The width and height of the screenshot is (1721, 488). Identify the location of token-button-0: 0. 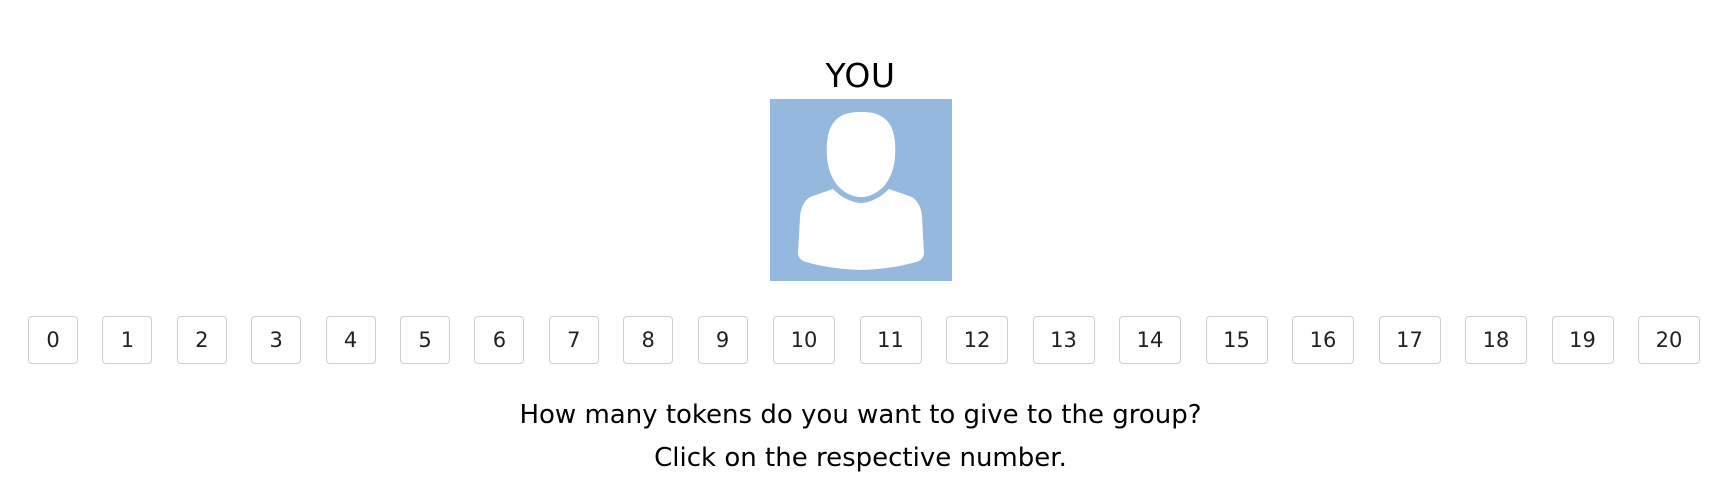
(53, 340).